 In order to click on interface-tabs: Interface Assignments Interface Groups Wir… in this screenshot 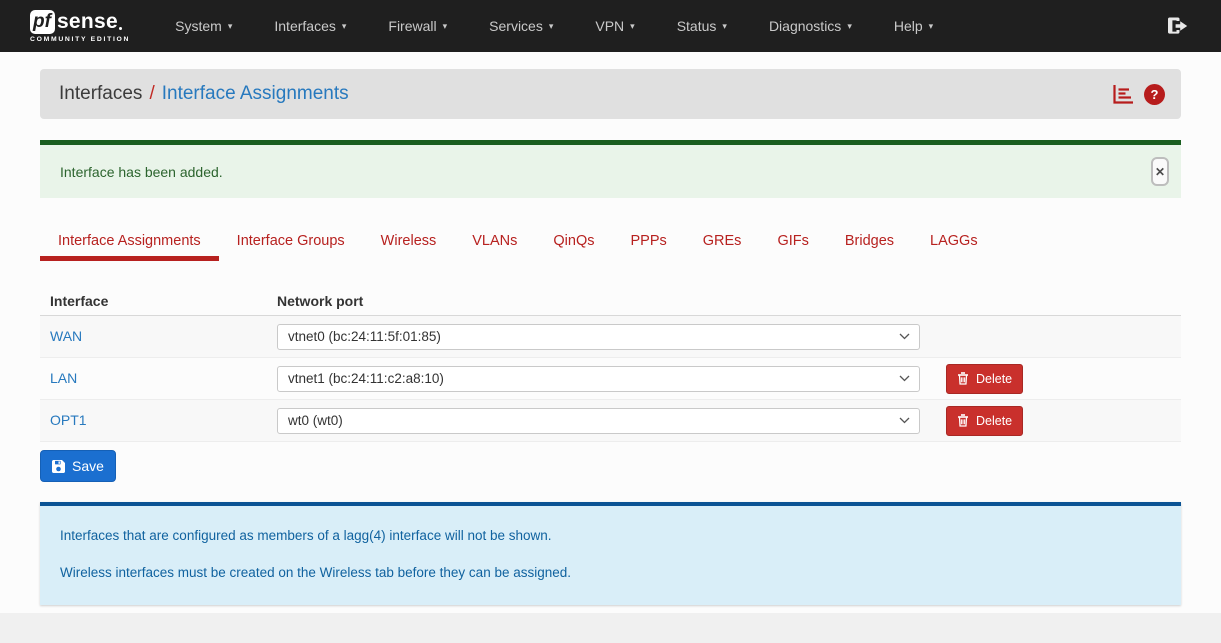, I will do `click(610, 242)`.